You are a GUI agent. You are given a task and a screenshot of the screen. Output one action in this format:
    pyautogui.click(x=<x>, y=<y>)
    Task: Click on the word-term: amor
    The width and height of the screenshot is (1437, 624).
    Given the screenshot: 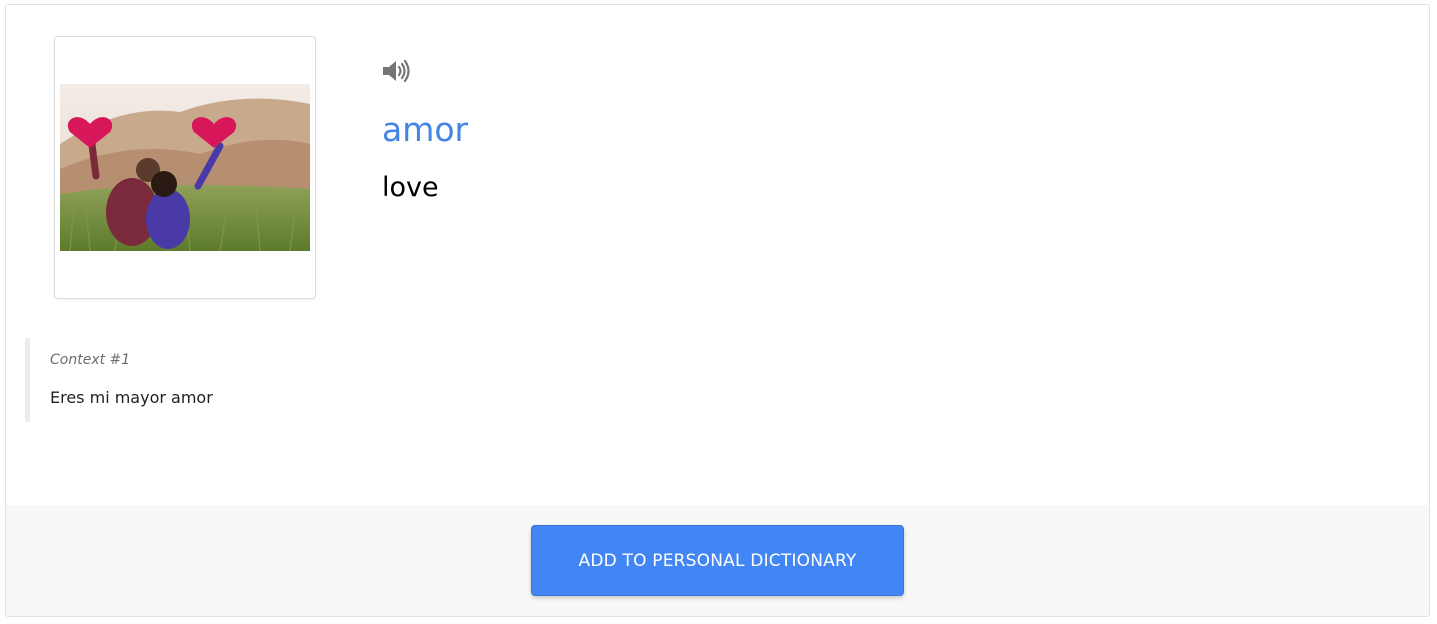 What is the action you would take?
    pyautogui.click(x=425, y=129)
    